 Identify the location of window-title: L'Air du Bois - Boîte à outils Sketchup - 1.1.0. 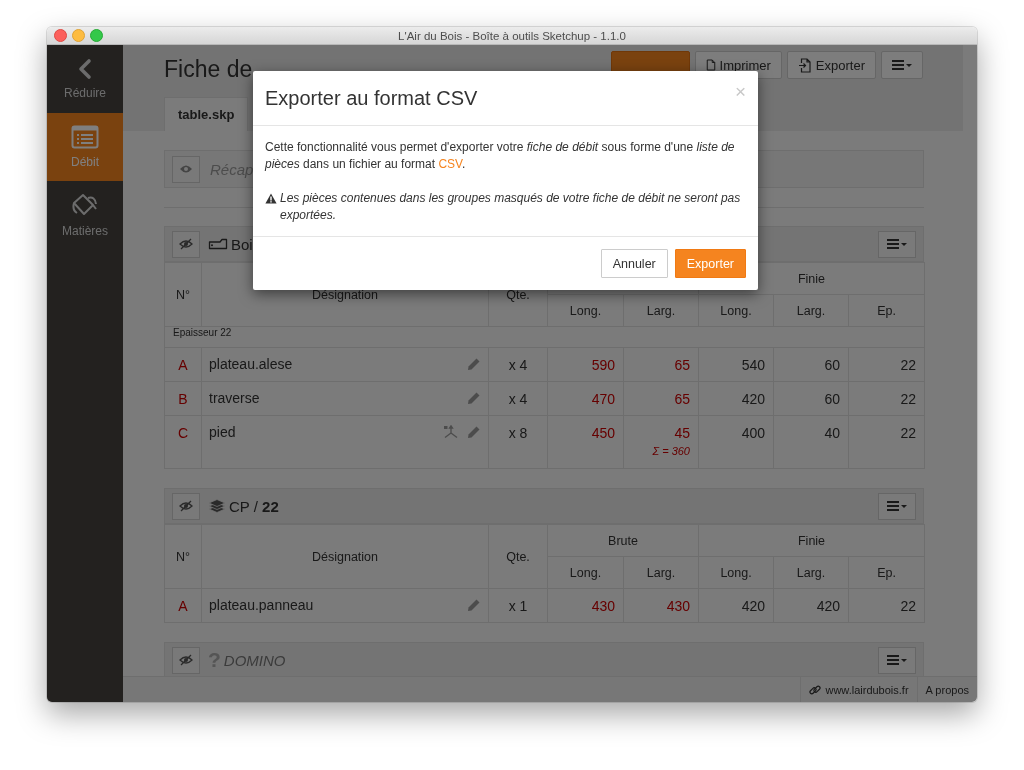
(512, 35).